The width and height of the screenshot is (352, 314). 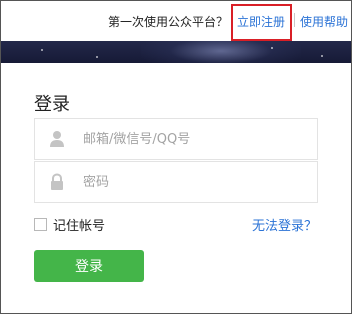 What do you see at coordinates (57, 181) in the screenshot?
I see `lock-icon` at bounding box center [57, 181].